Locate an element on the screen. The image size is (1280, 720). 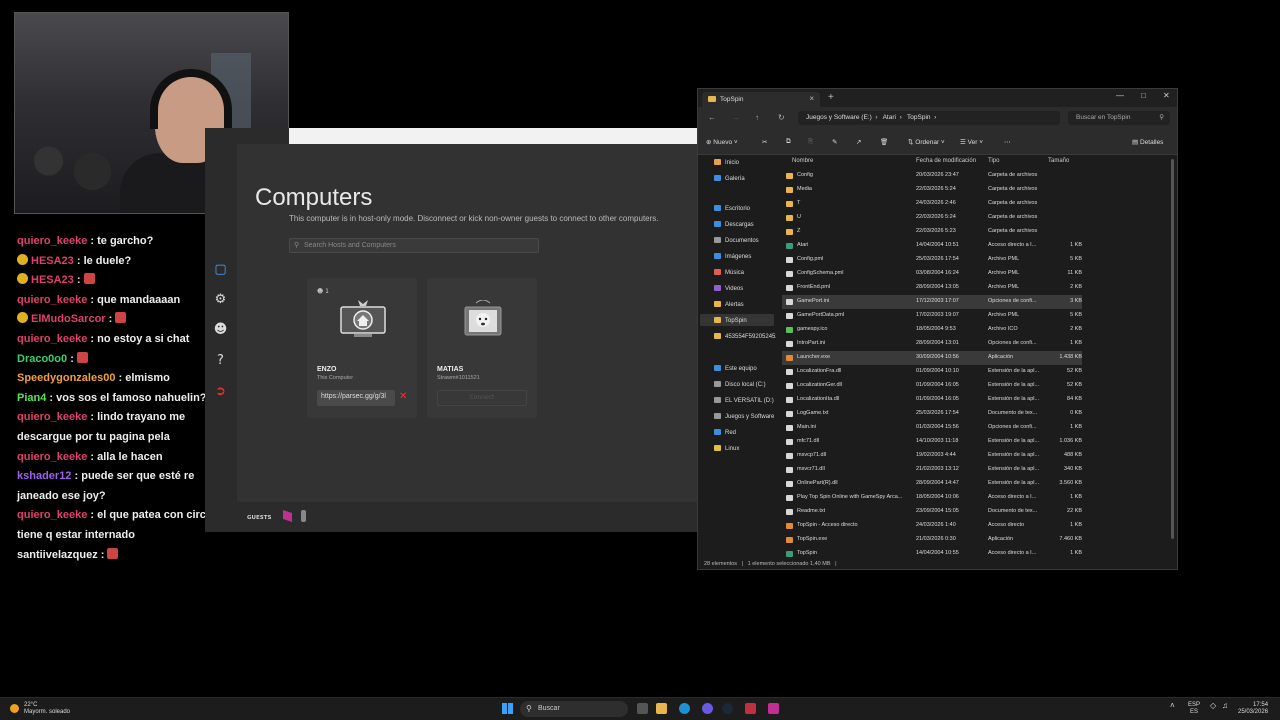
computer-card-matias: MATIAS Strawm#1011521 Connect is located at coordinates (482, 348).